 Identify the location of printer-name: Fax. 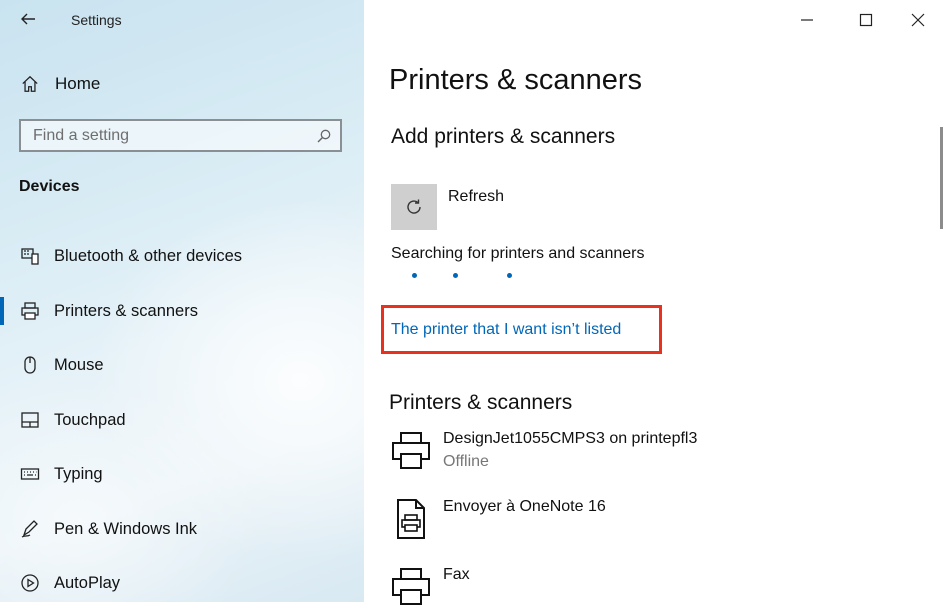
(456, 574).